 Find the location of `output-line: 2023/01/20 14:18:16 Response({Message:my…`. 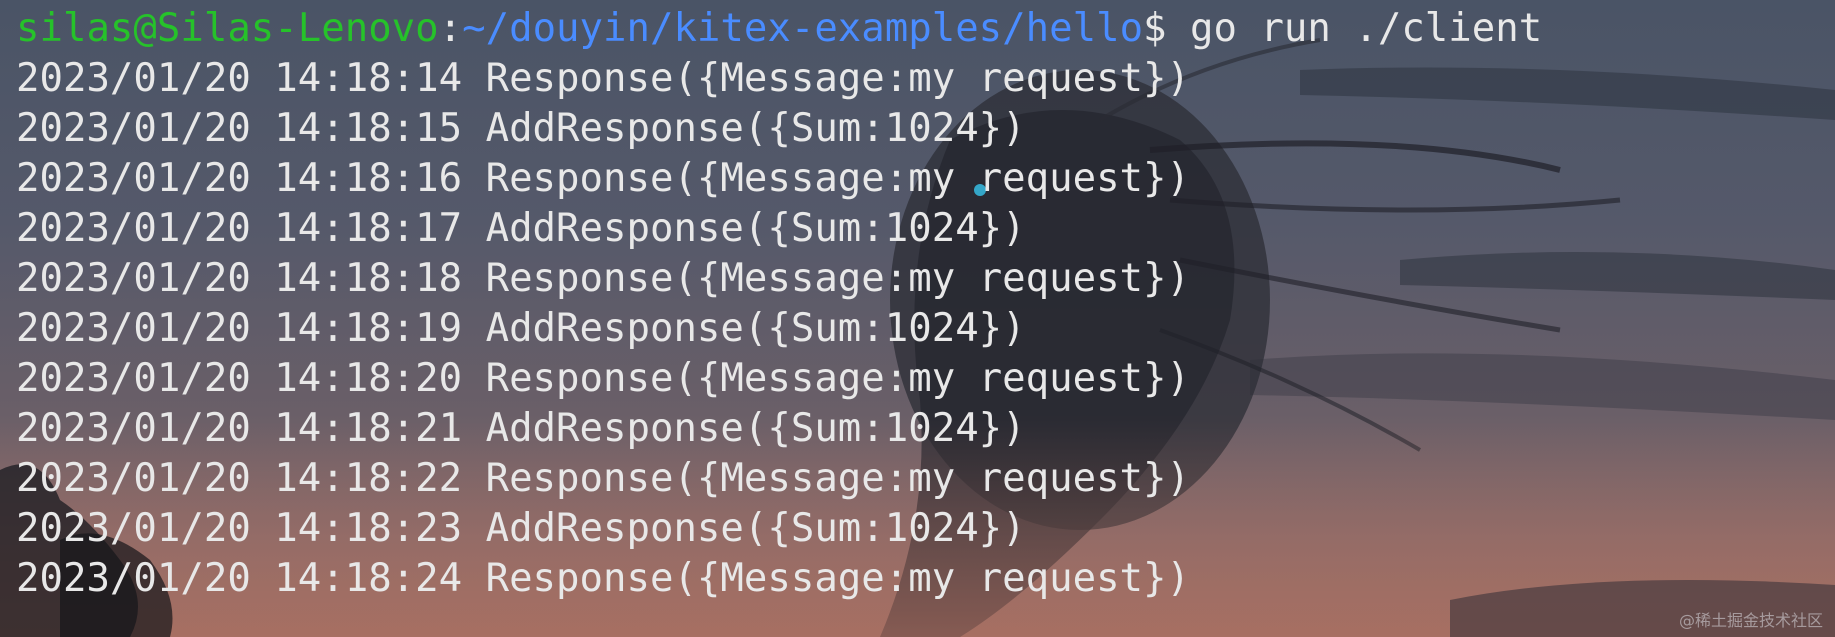

output-line: 2023/01/20 14:18:16 Response({Message:my… is located at coordinates (603, 178).